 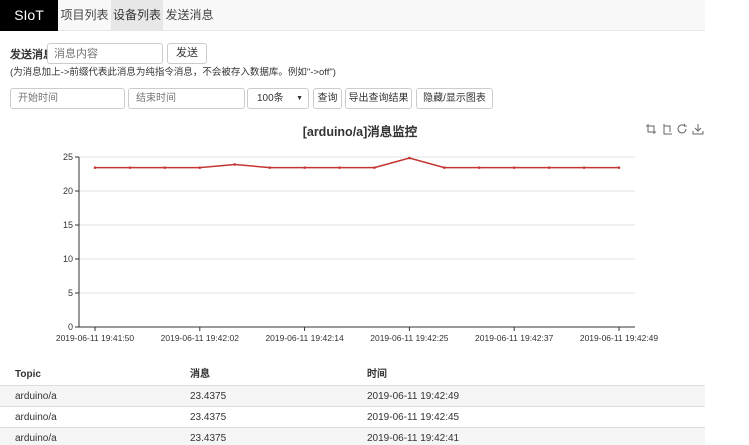 I want to click on message-content-input, so click(x=105, y=53).